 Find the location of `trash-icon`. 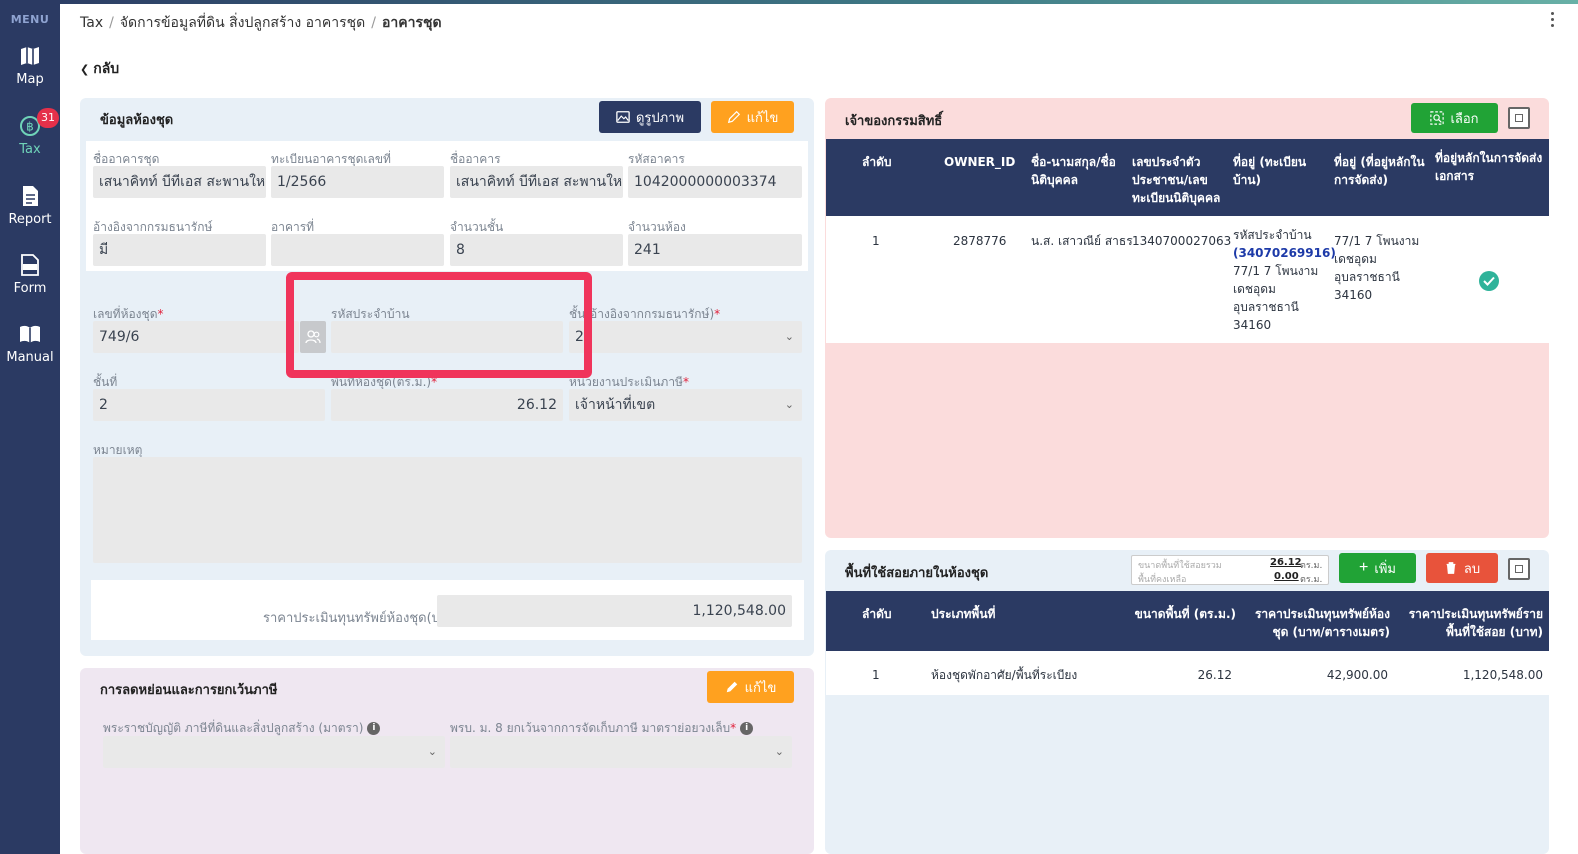

trash-icon is located at coordinates (1451, 568).